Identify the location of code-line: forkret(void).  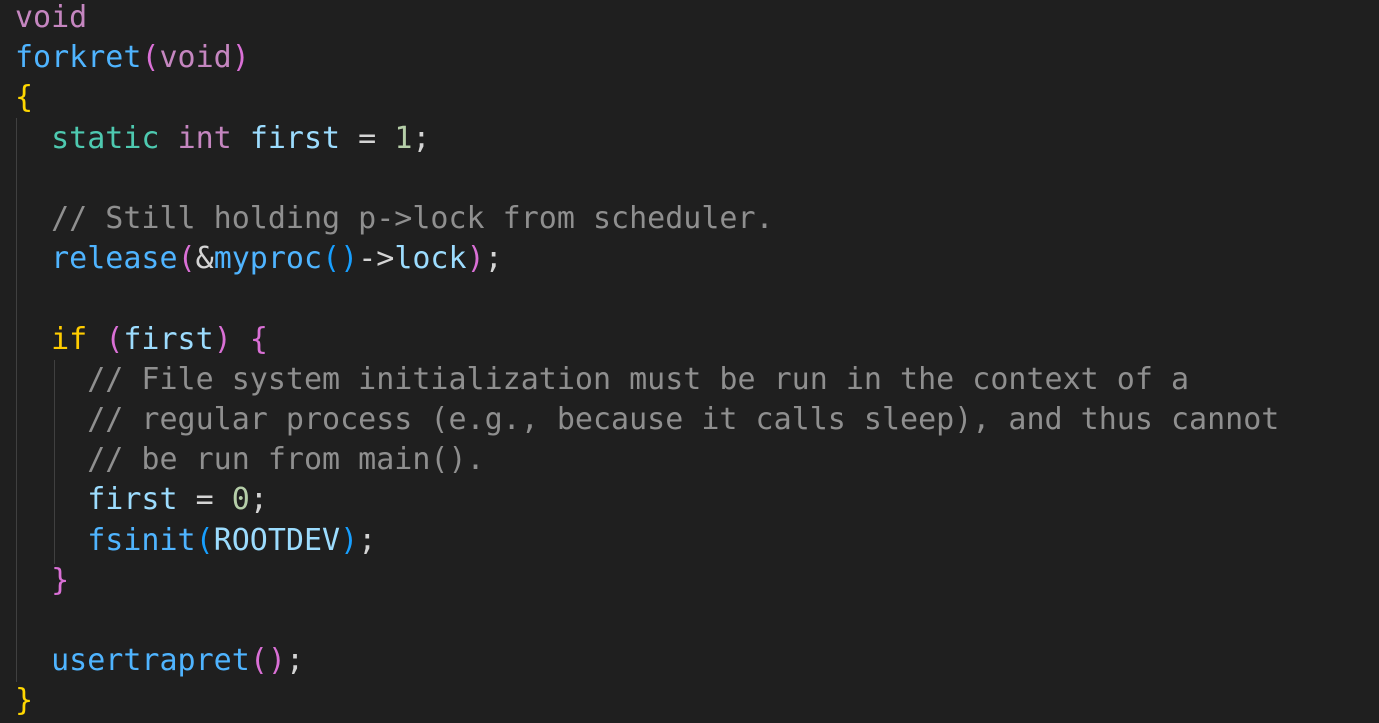
(132, 58).